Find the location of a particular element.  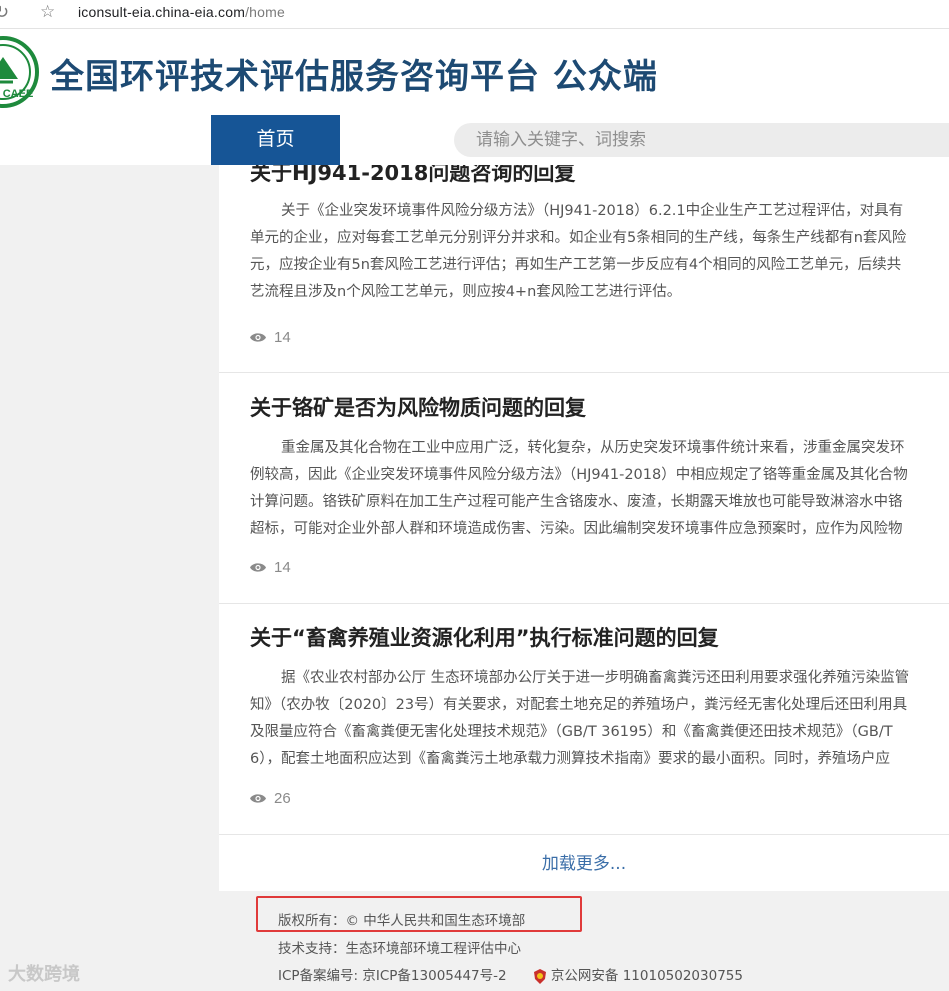

site-title: 全国环评技术评估服务咨询平台 公众端 is located at coordinates (354, 77).